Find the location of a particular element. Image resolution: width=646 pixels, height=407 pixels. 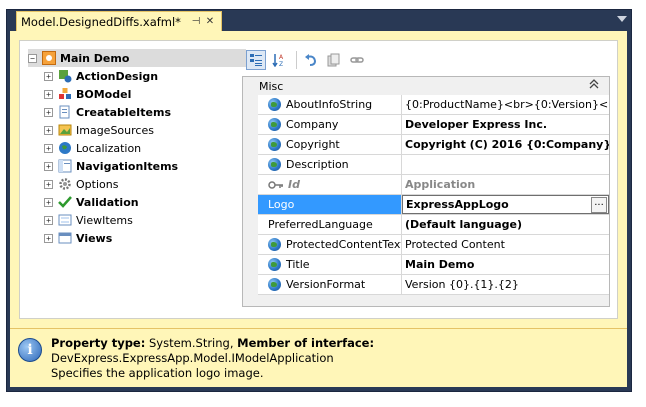

tree-node-image-sources: + ImageSources is located at coordinates (99, 130).